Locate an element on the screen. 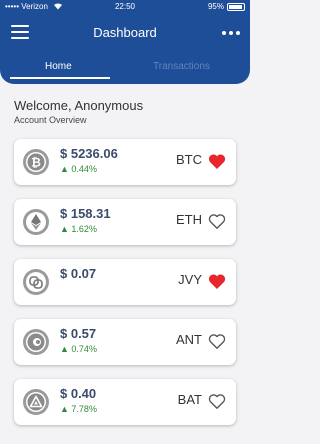 This screenshot has height=444, width=320. active-tab-indicator is located at coordinates (60, 78).